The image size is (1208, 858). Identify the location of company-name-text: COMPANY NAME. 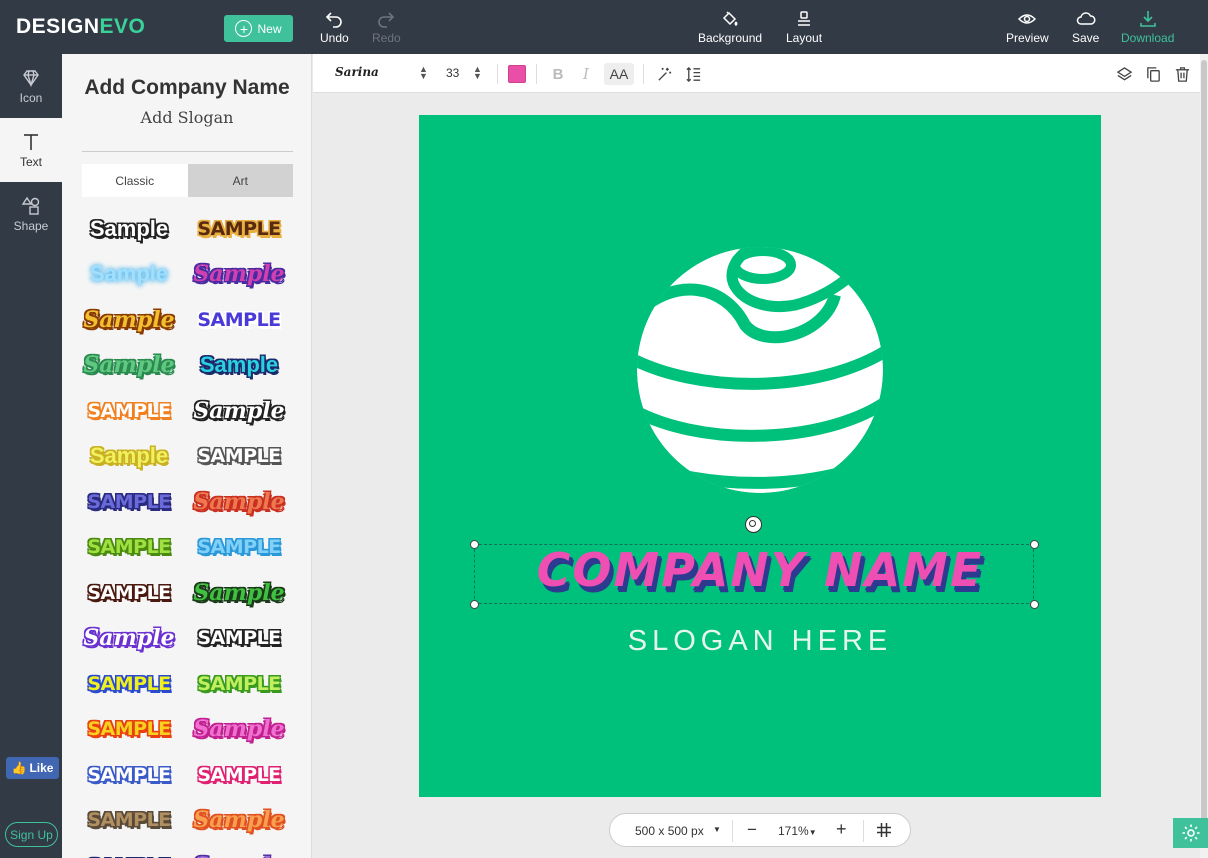
(760, 570).